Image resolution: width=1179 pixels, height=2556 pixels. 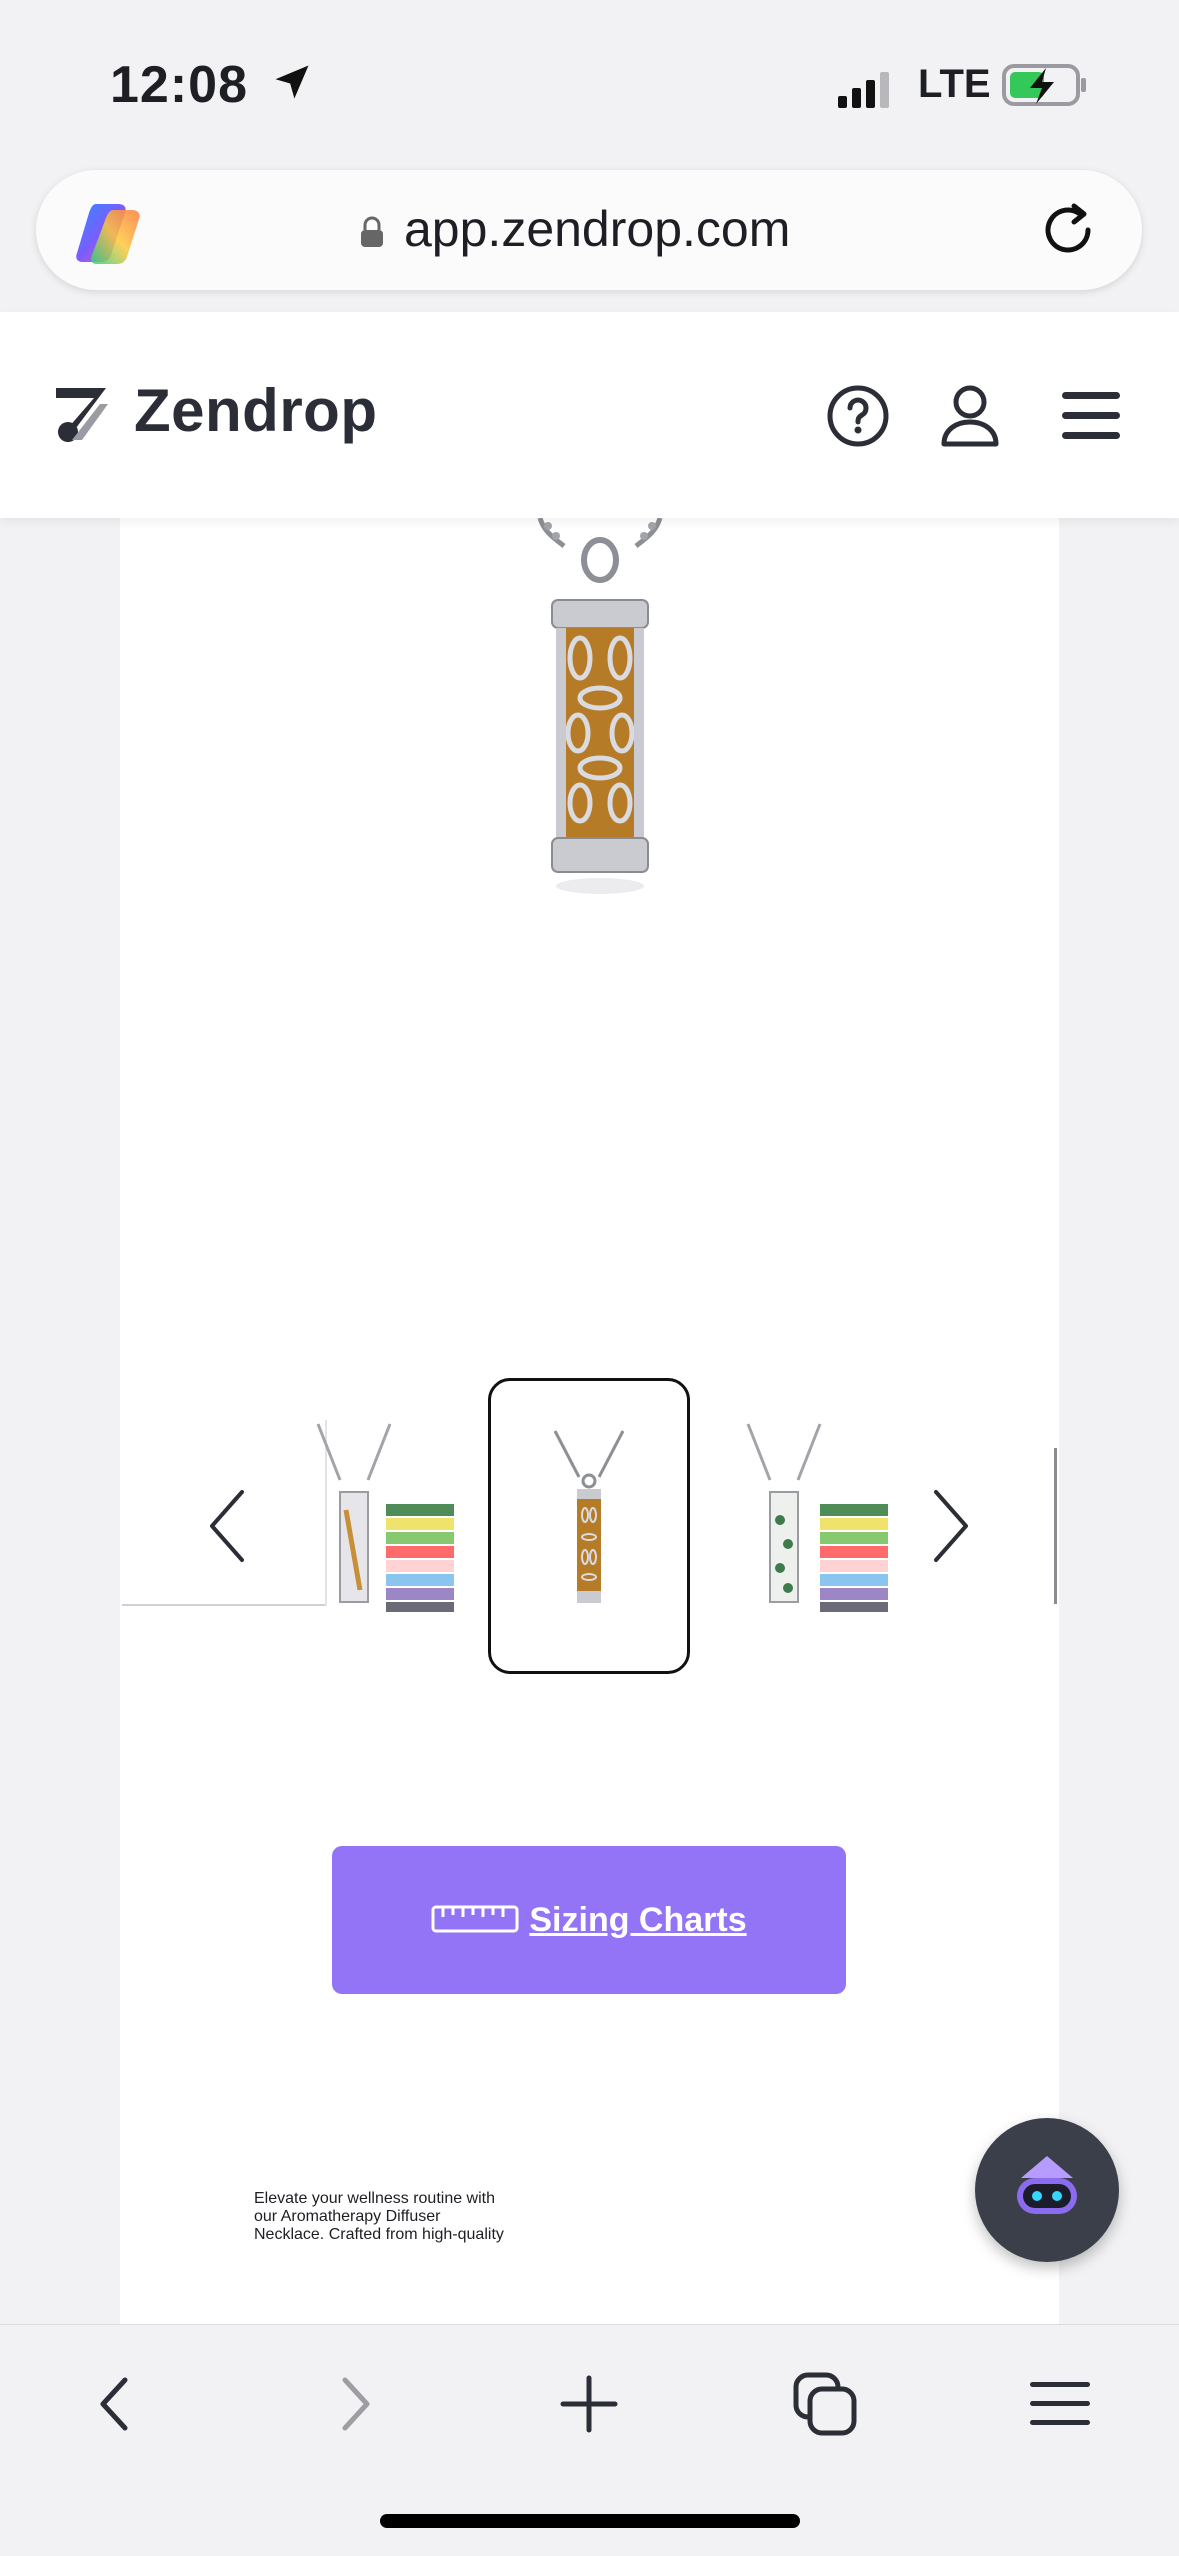 I want to click on help-icon, so click(x=858, y=418).